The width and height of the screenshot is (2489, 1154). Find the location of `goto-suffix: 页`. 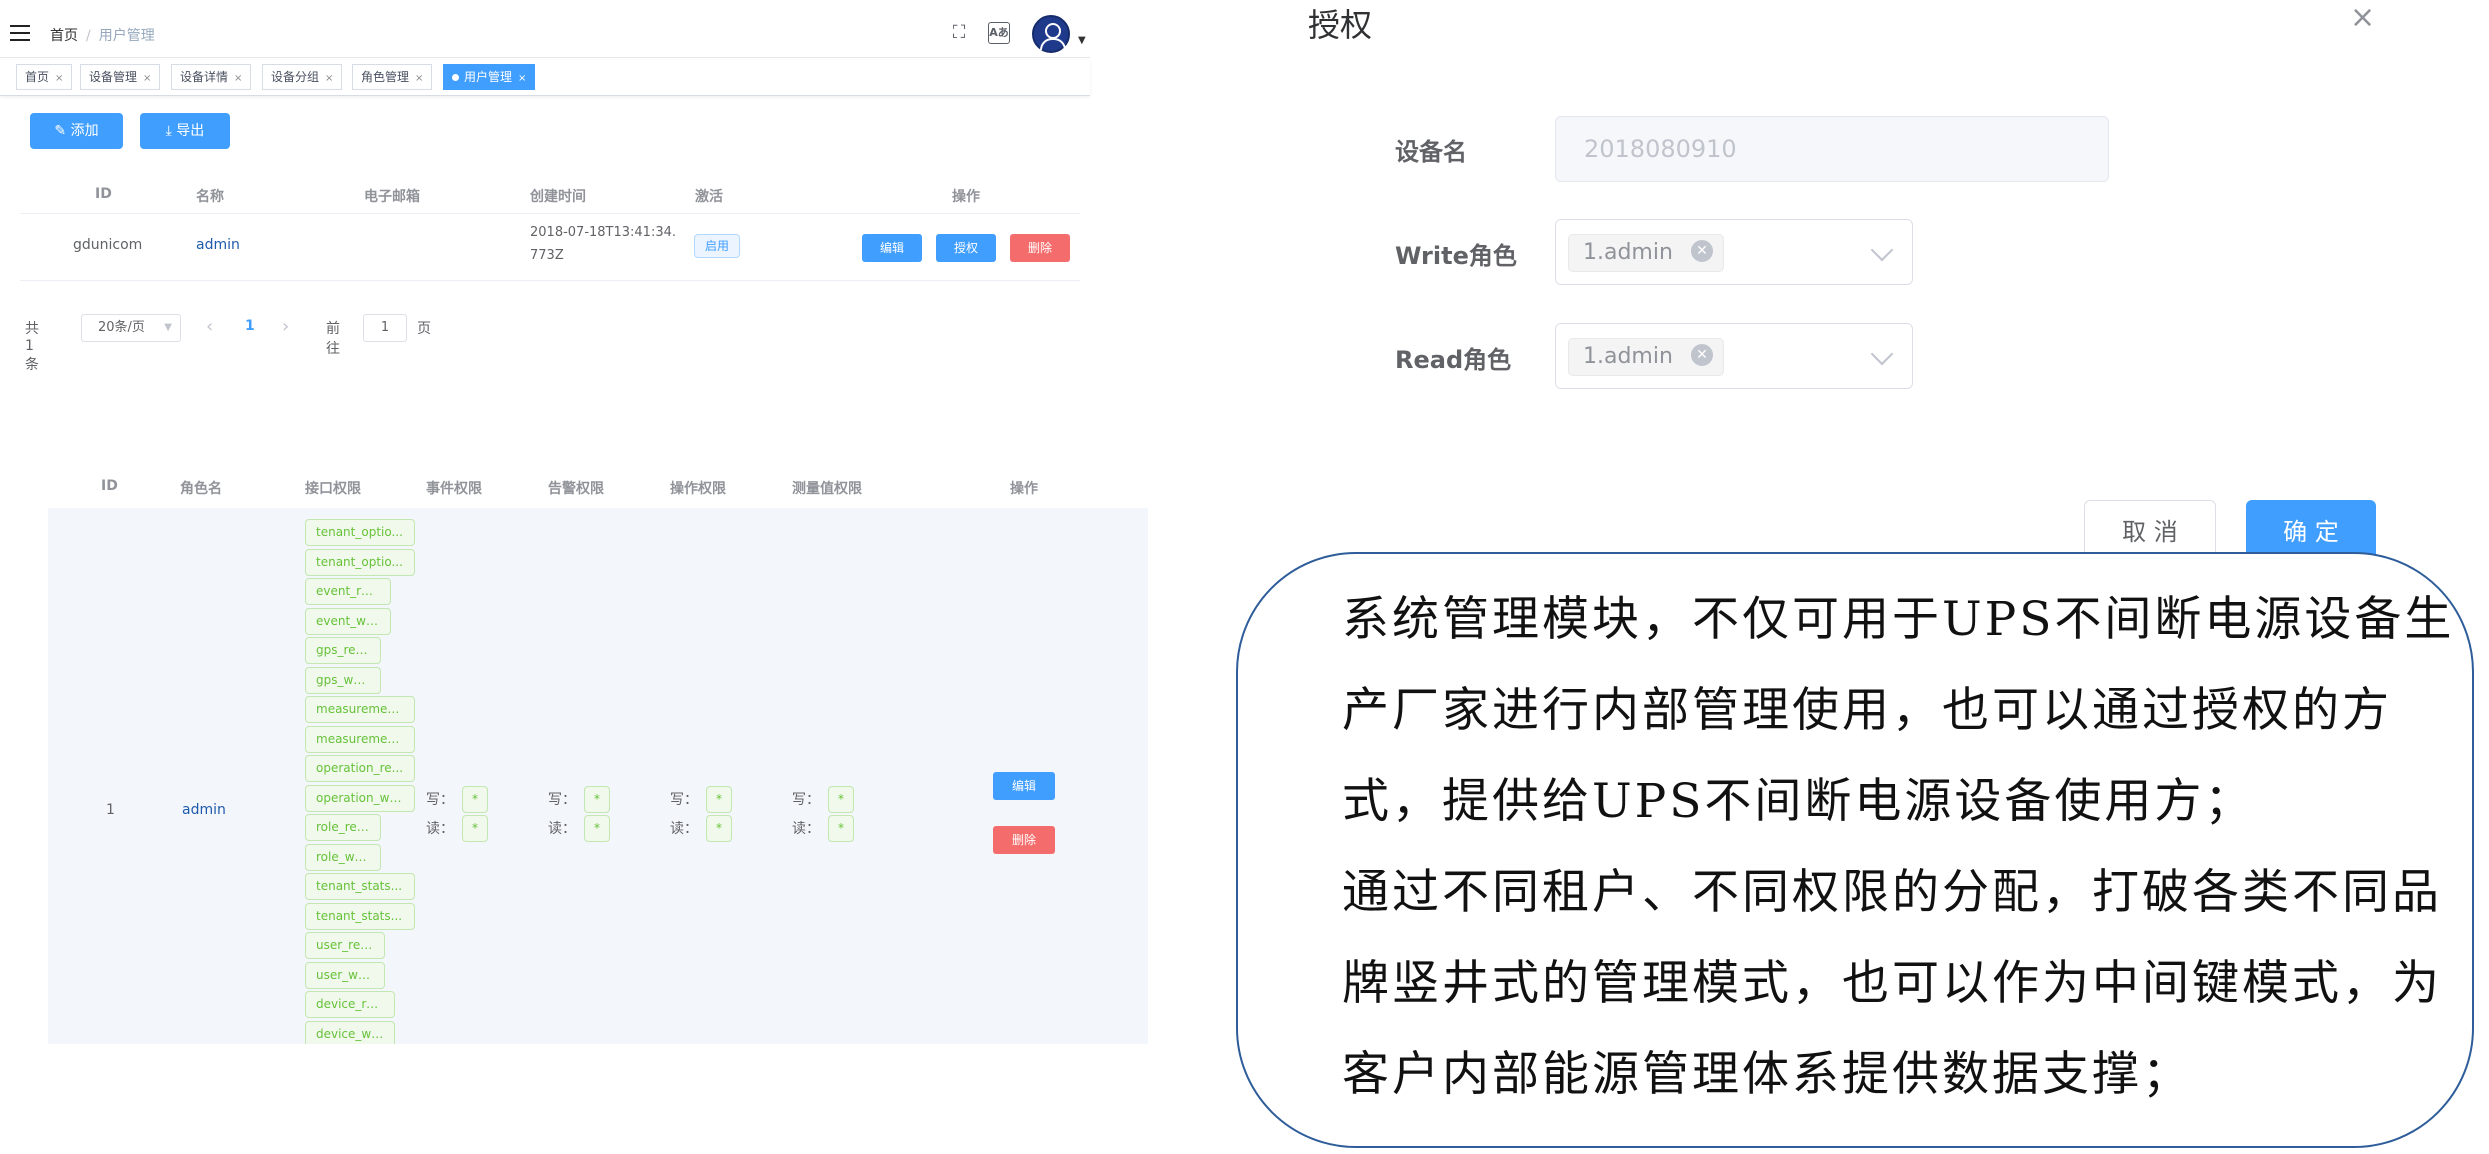

goto-suffix: 页 is located at coordinates (424, 329).